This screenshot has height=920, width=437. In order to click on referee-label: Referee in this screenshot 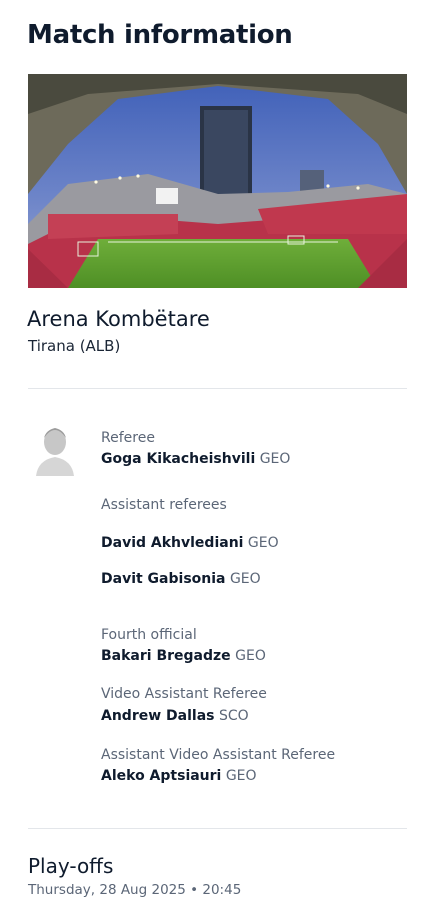, I will do `click(128, 438)`.